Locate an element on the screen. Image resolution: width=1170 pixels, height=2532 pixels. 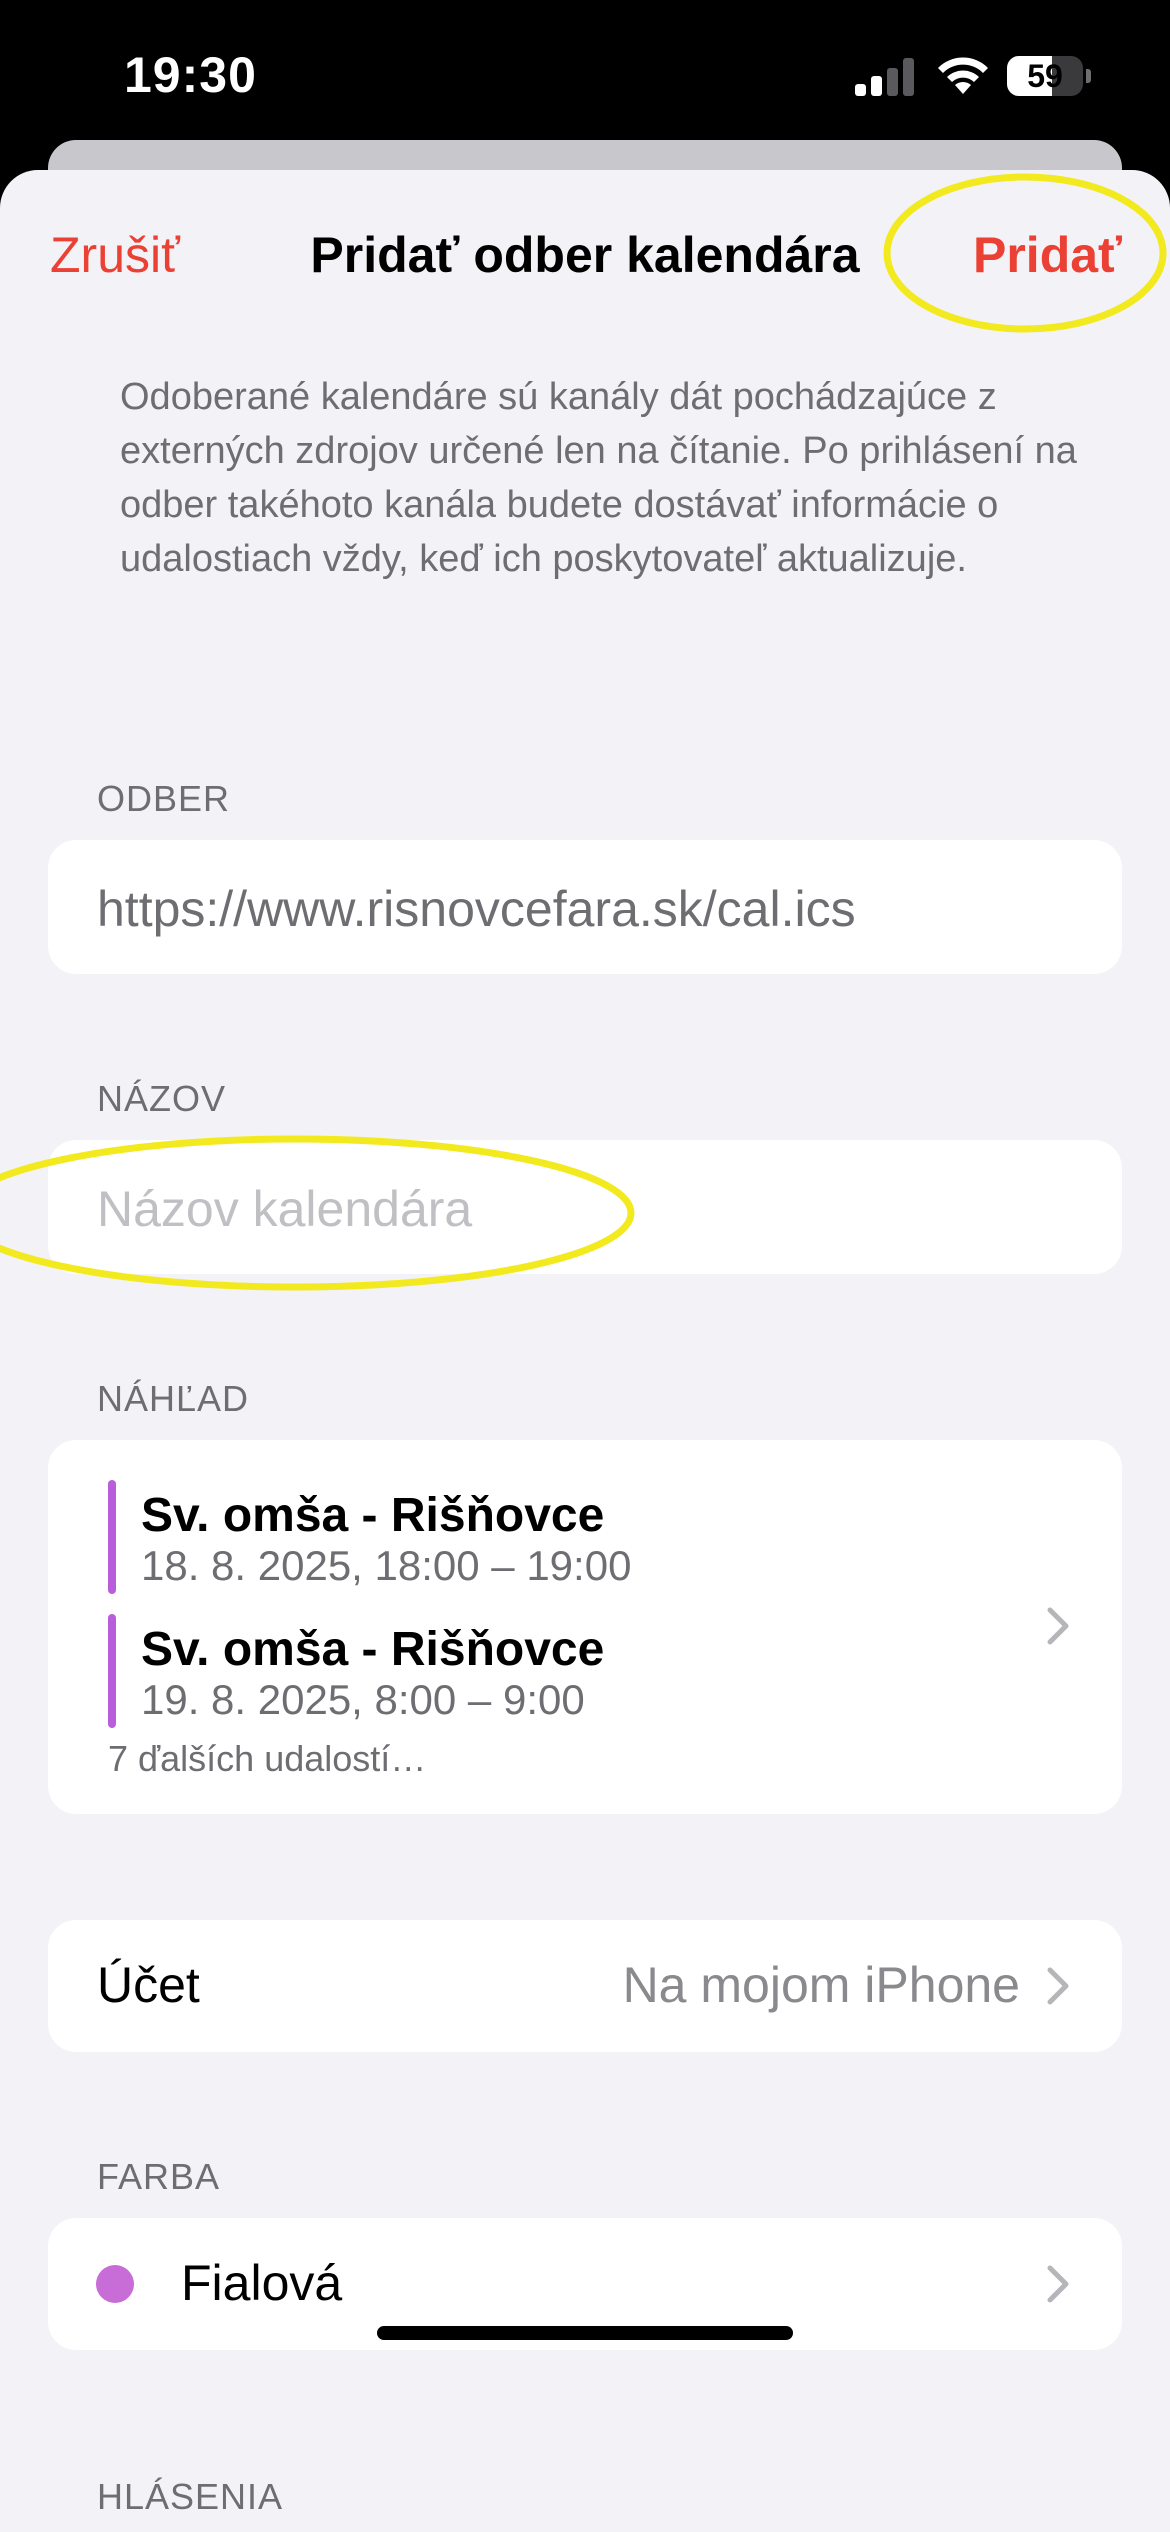
battery-icon: 59 is located at coordinates (1049, 76).